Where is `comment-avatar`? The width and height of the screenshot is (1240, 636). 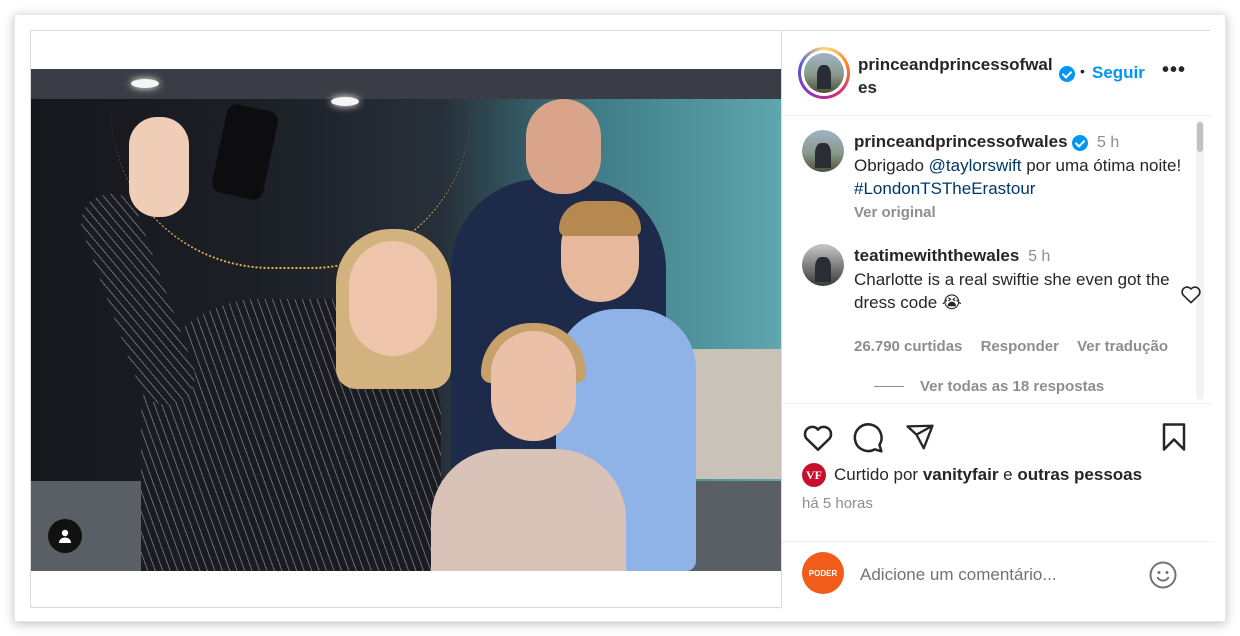
comment-avatar is located at coordinates (823, 265).